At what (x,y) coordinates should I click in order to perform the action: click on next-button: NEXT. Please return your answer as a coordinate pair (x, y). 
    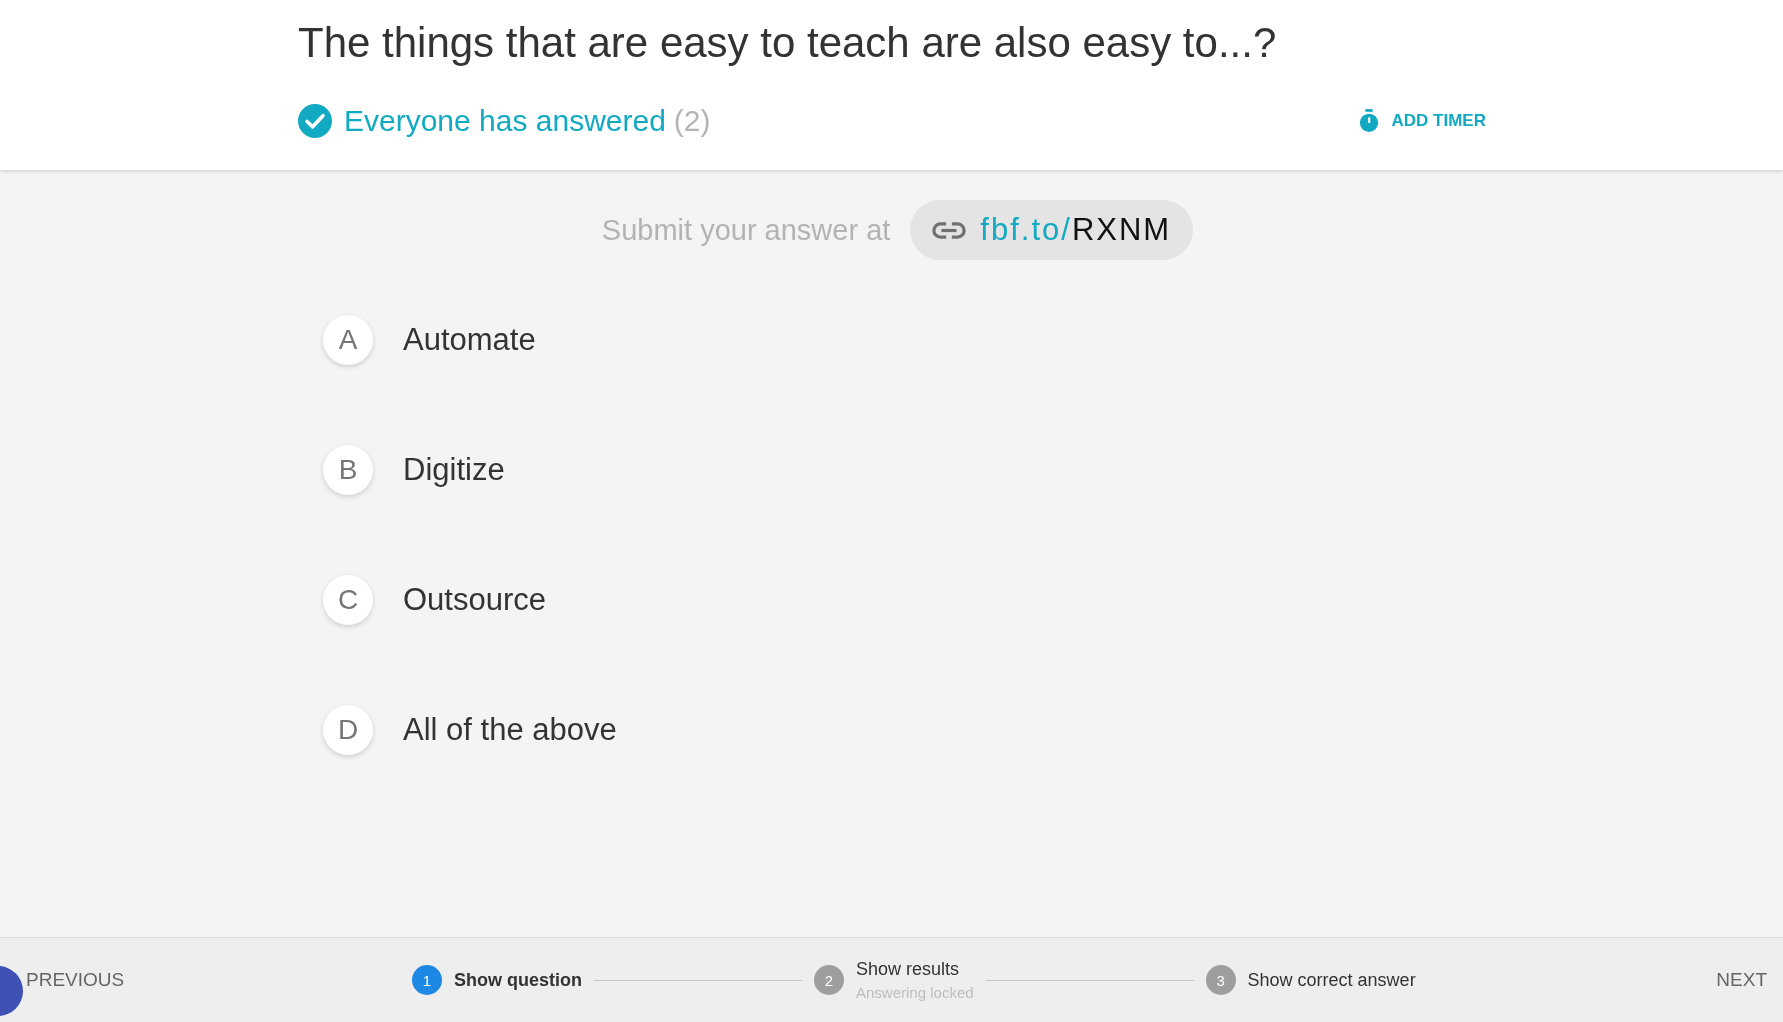
    Looking at the image, I should click on (1741, 980).